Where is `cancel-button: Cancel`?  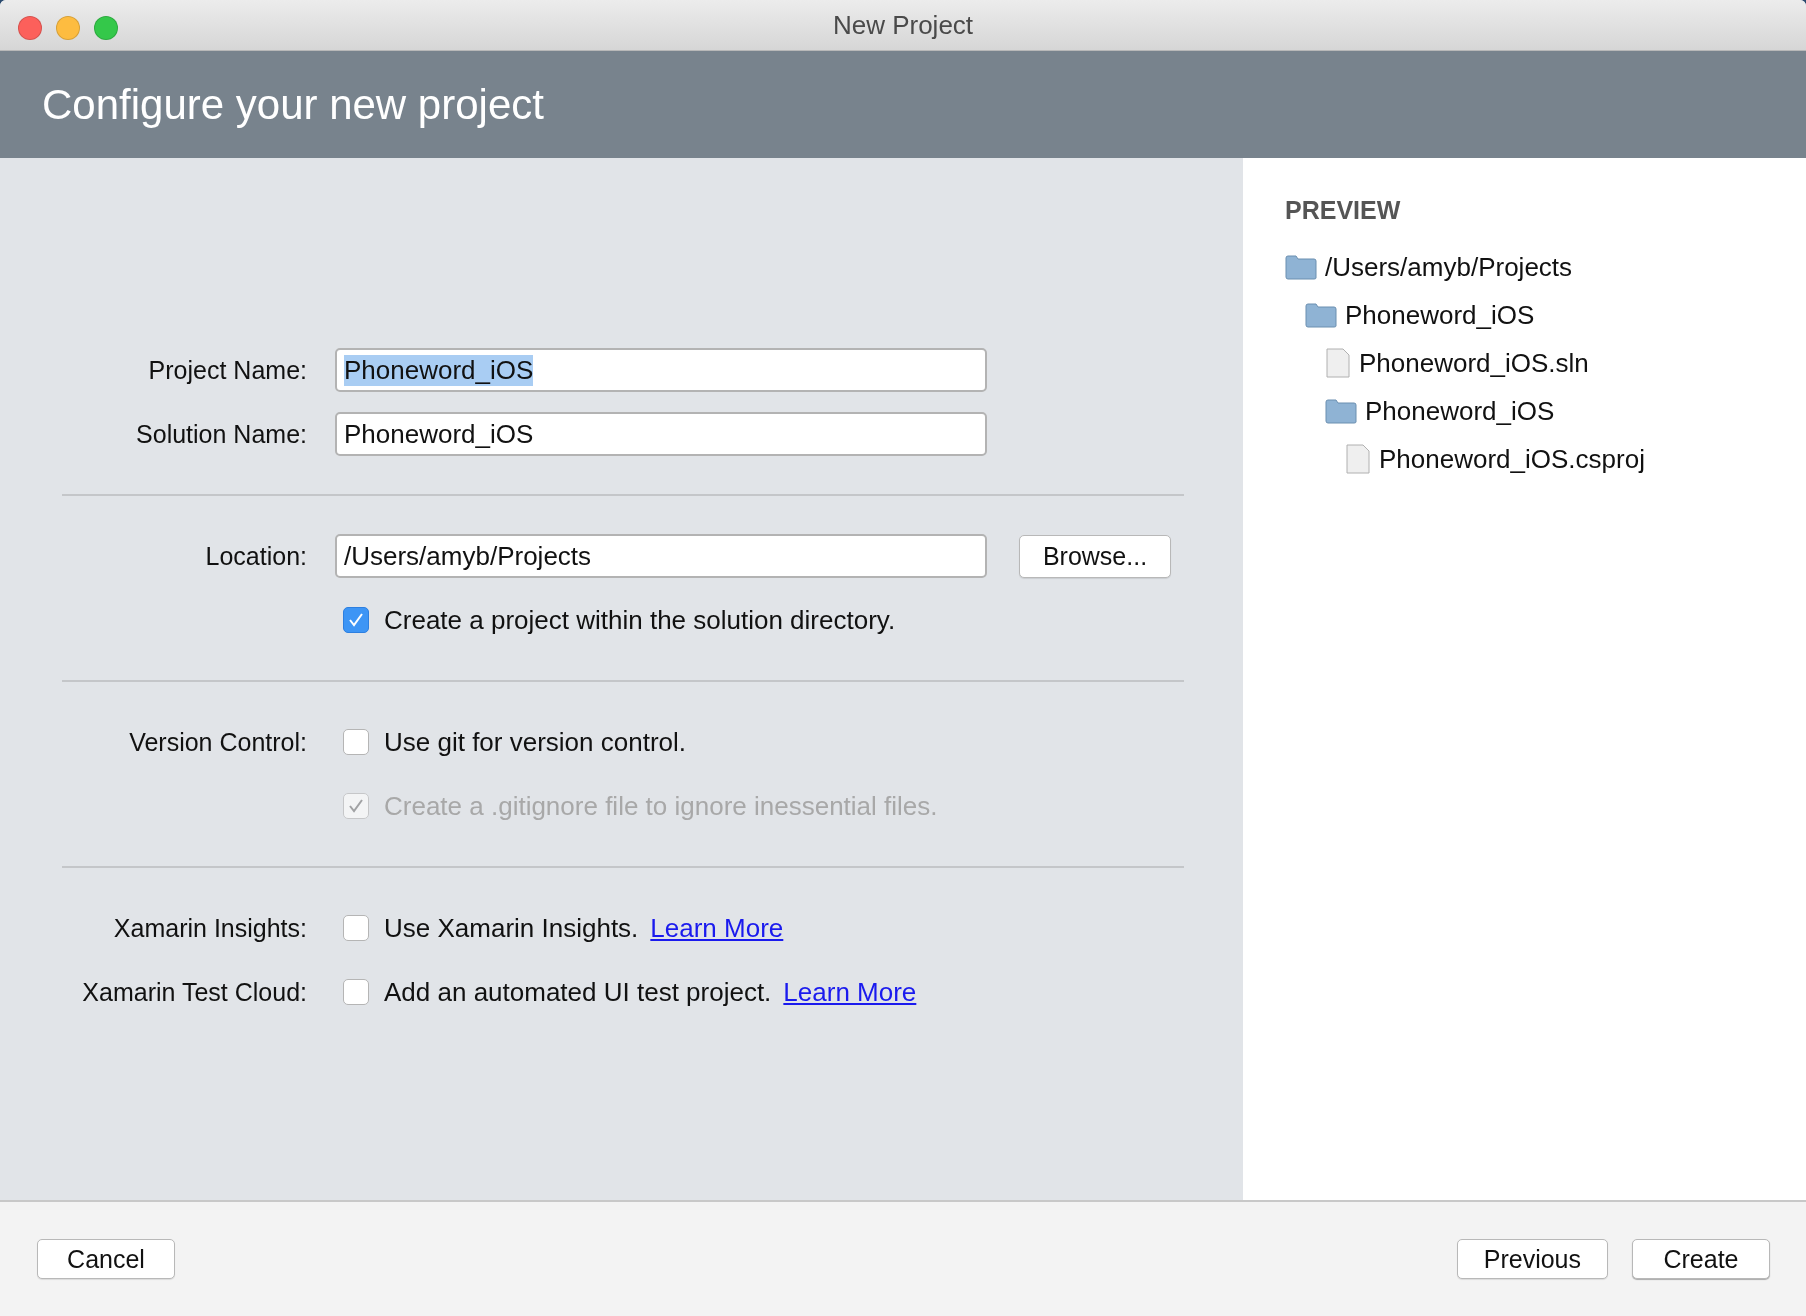 cancel-button: Cancel is located at coordinates (106, 1259).